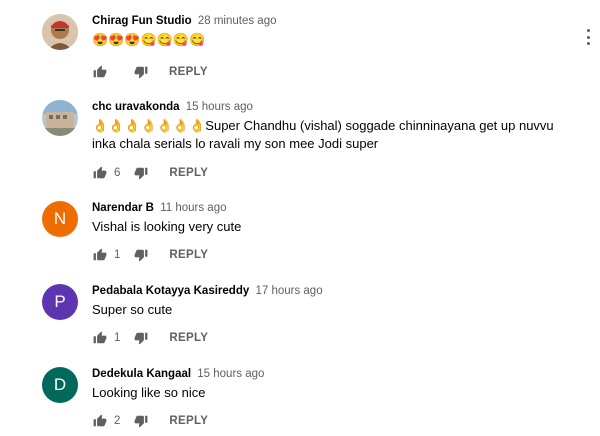  I want to click on comment-author: Pedabala Kotayya Kasireddy, so click(170, 291).